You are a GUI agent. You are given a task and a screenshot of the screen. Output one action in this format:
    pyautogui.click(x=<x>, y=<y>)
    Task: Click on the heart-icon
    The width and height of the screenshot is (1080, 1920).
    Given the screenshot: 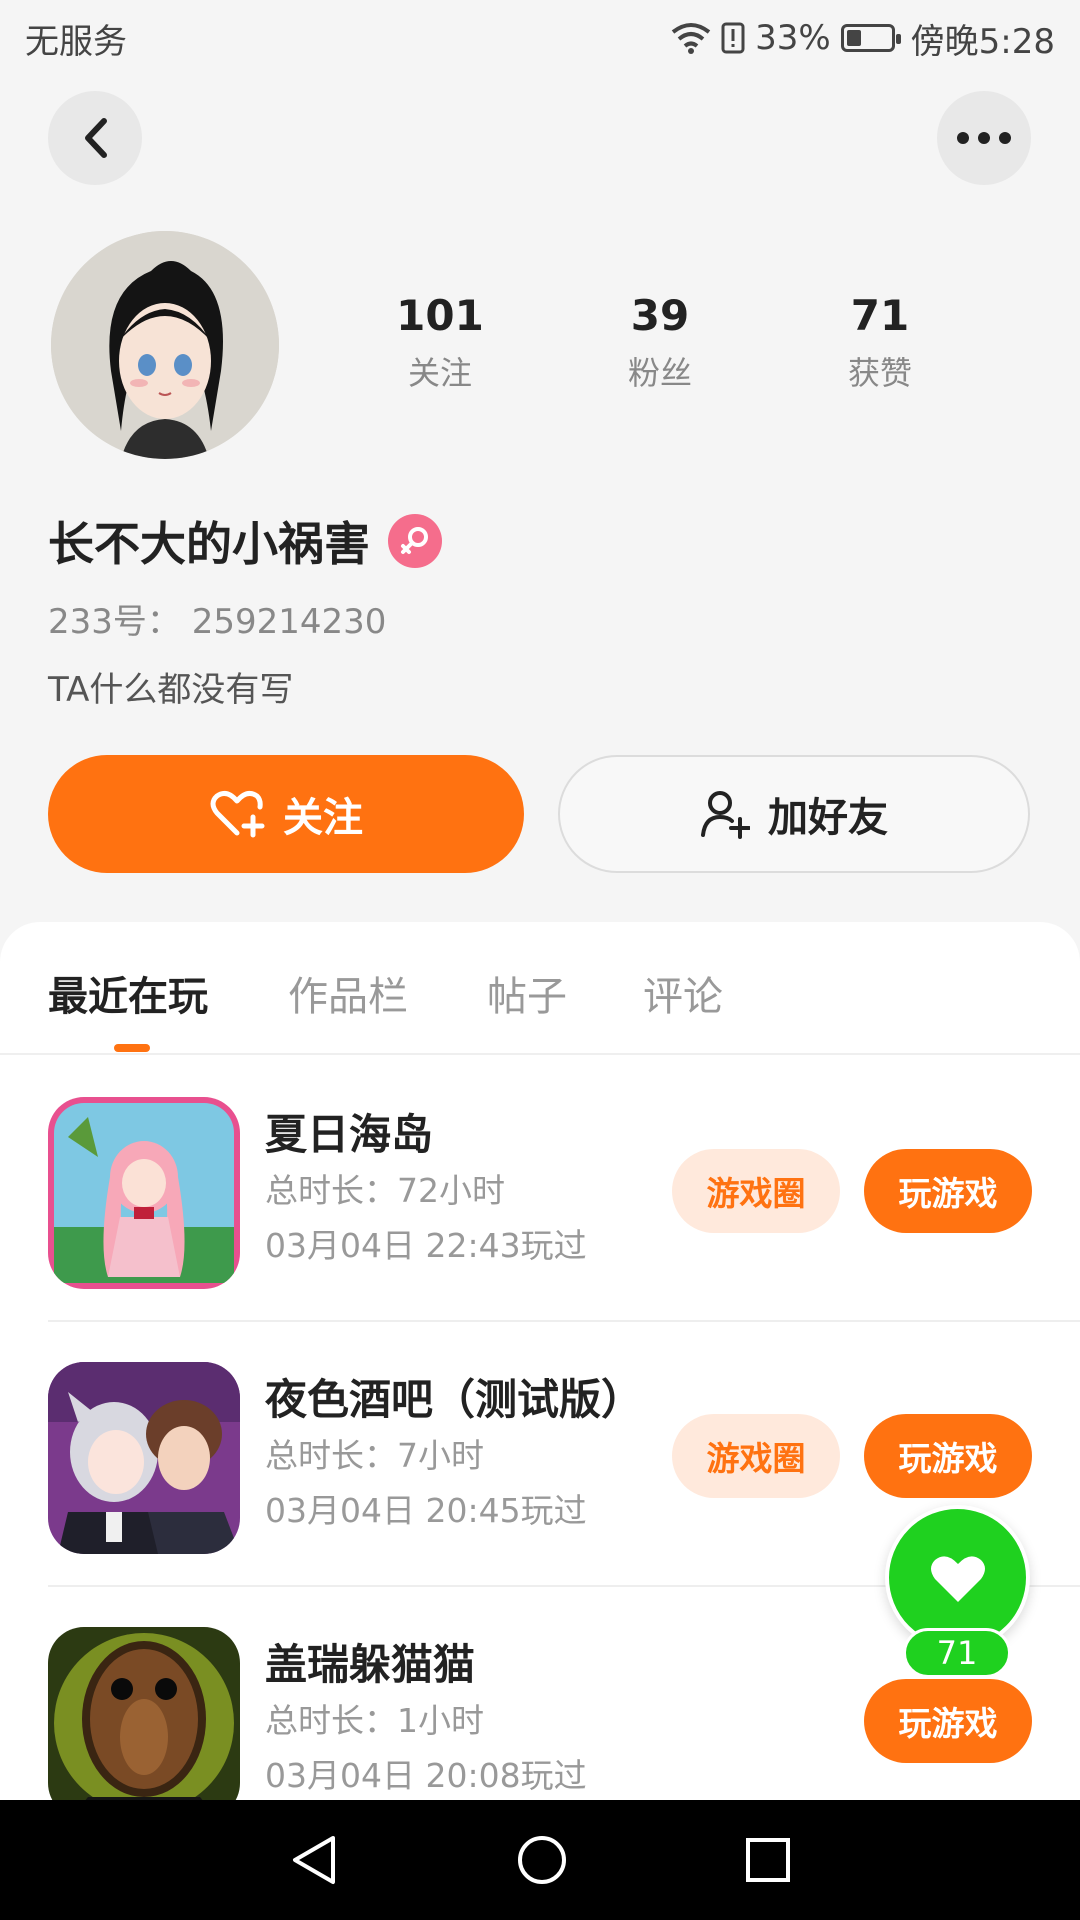 What is the action you would take?
    pyautogui.click(x=957, y=1578)
    